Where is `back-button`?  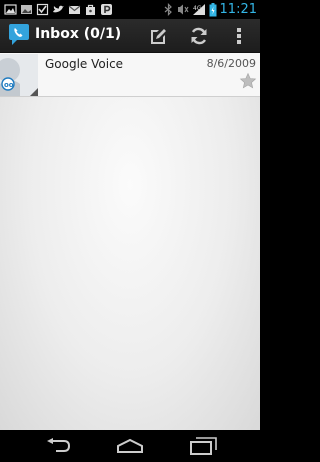 back-button is located at coordinates (58, 446).